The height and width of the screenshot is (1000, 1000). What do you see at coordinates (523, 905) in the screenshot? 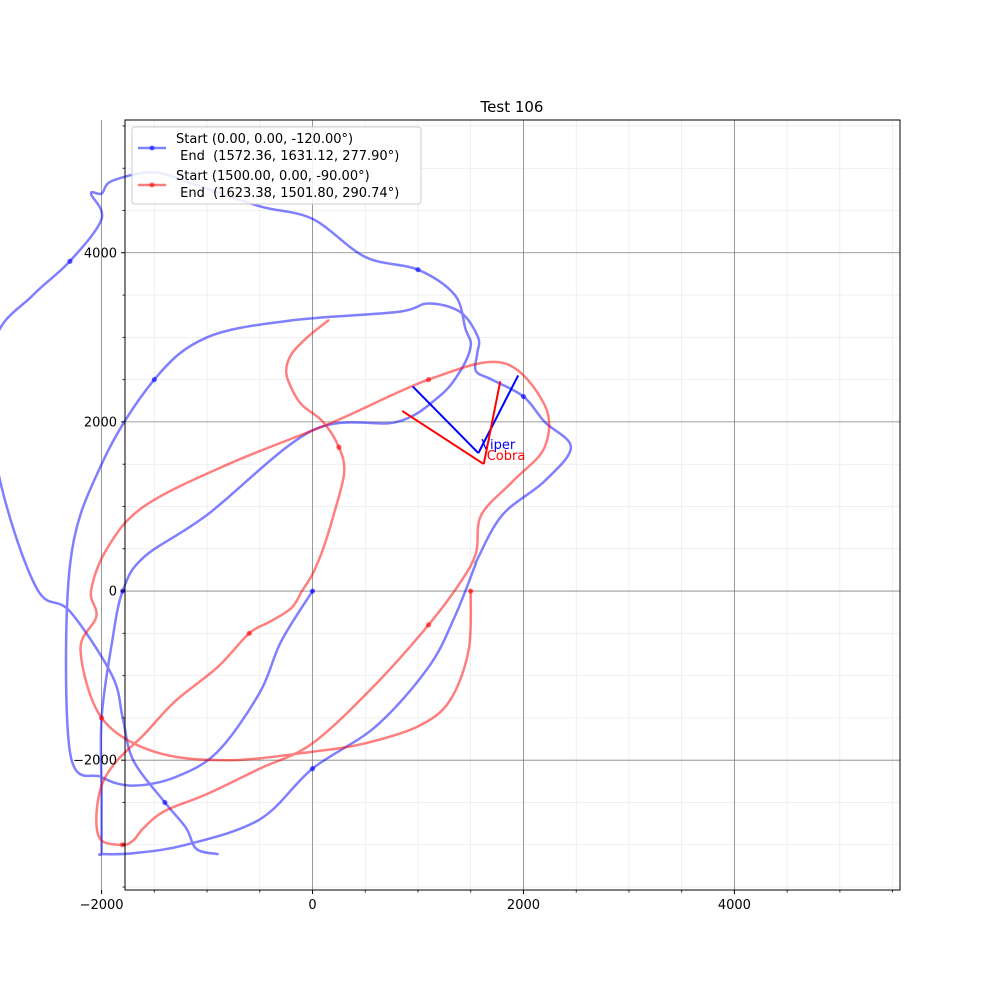
I see `x-tick-label: 2000` at bounding box center [523, 905].